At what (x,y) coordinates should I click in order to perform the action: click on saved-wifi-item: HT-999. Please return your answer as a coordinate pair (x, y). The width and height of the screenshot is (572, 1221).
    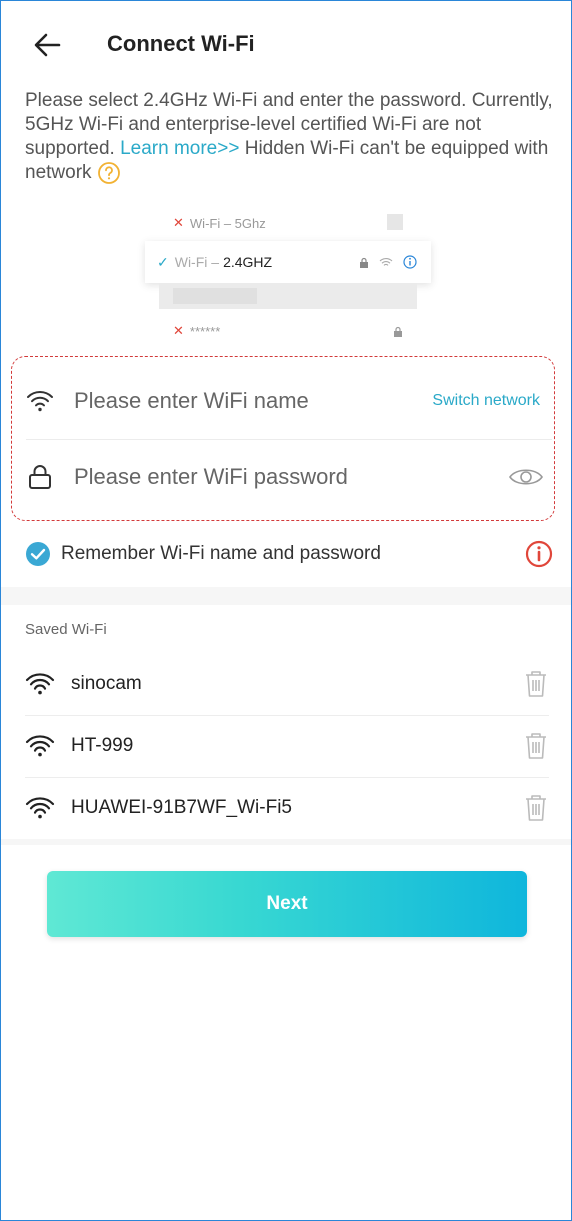
    Looking at the image, I should click on (287, 746).